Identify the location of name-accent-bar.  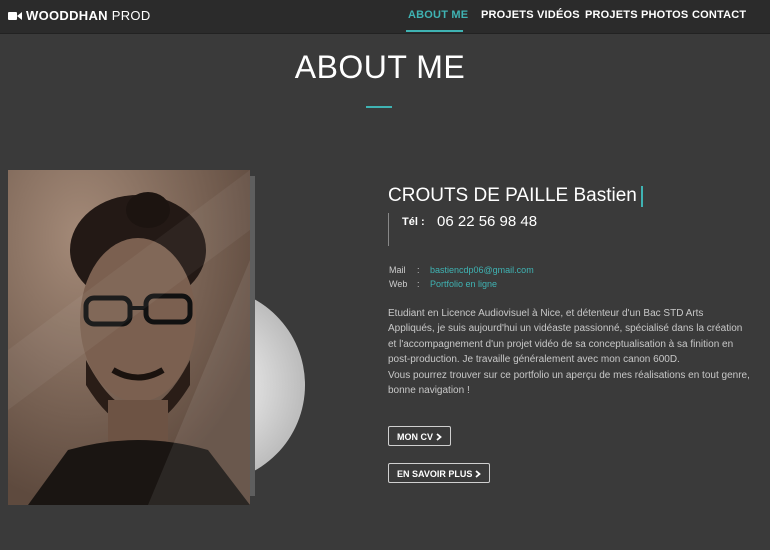
(642, 196).